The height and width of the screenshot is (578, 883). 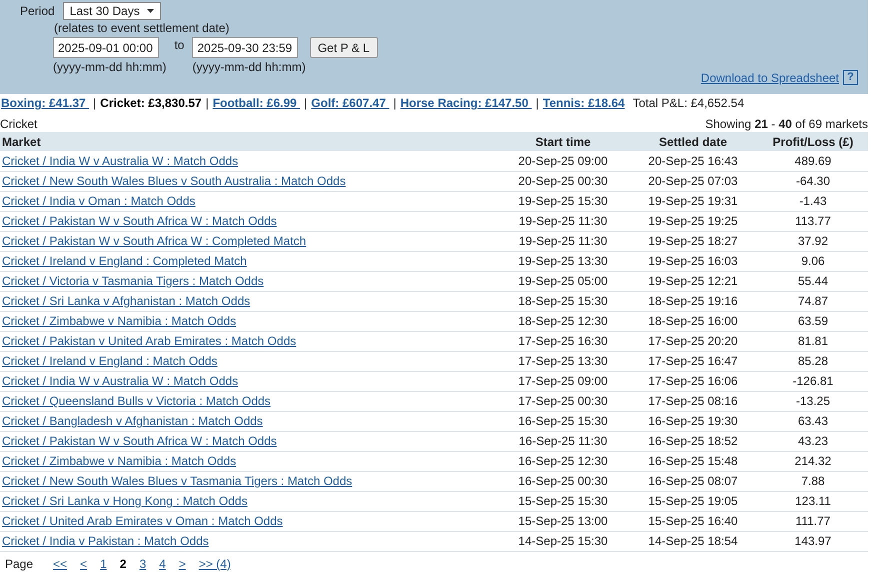 I want to click on sport-tab: Golf: £607.47, so click(x=350, y=103).